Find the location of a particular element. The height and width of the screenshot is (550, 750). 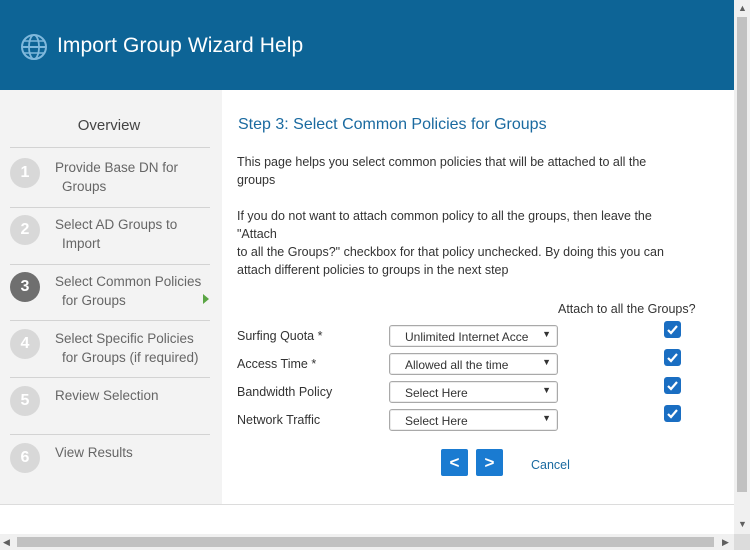

vertical-scrollbar: ▲ ▼ is located at coordinates (742, 267).